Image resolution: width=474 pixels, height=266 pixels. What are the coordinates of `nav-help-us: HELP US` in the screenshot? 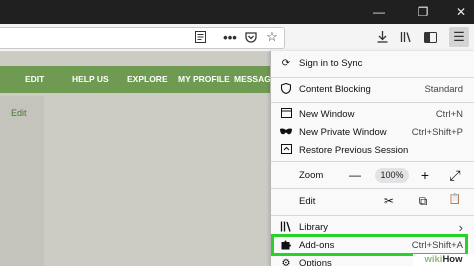 It's located at (90, 79).